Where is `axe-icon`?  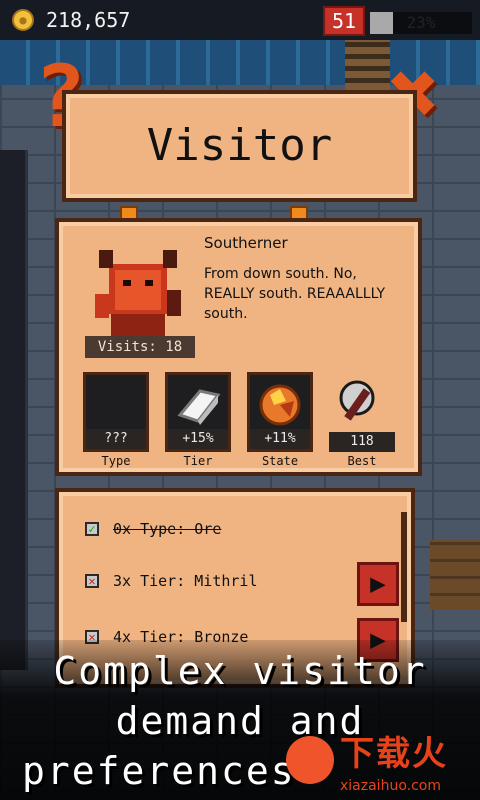 axe-icon is located at coordinates (357, 400).